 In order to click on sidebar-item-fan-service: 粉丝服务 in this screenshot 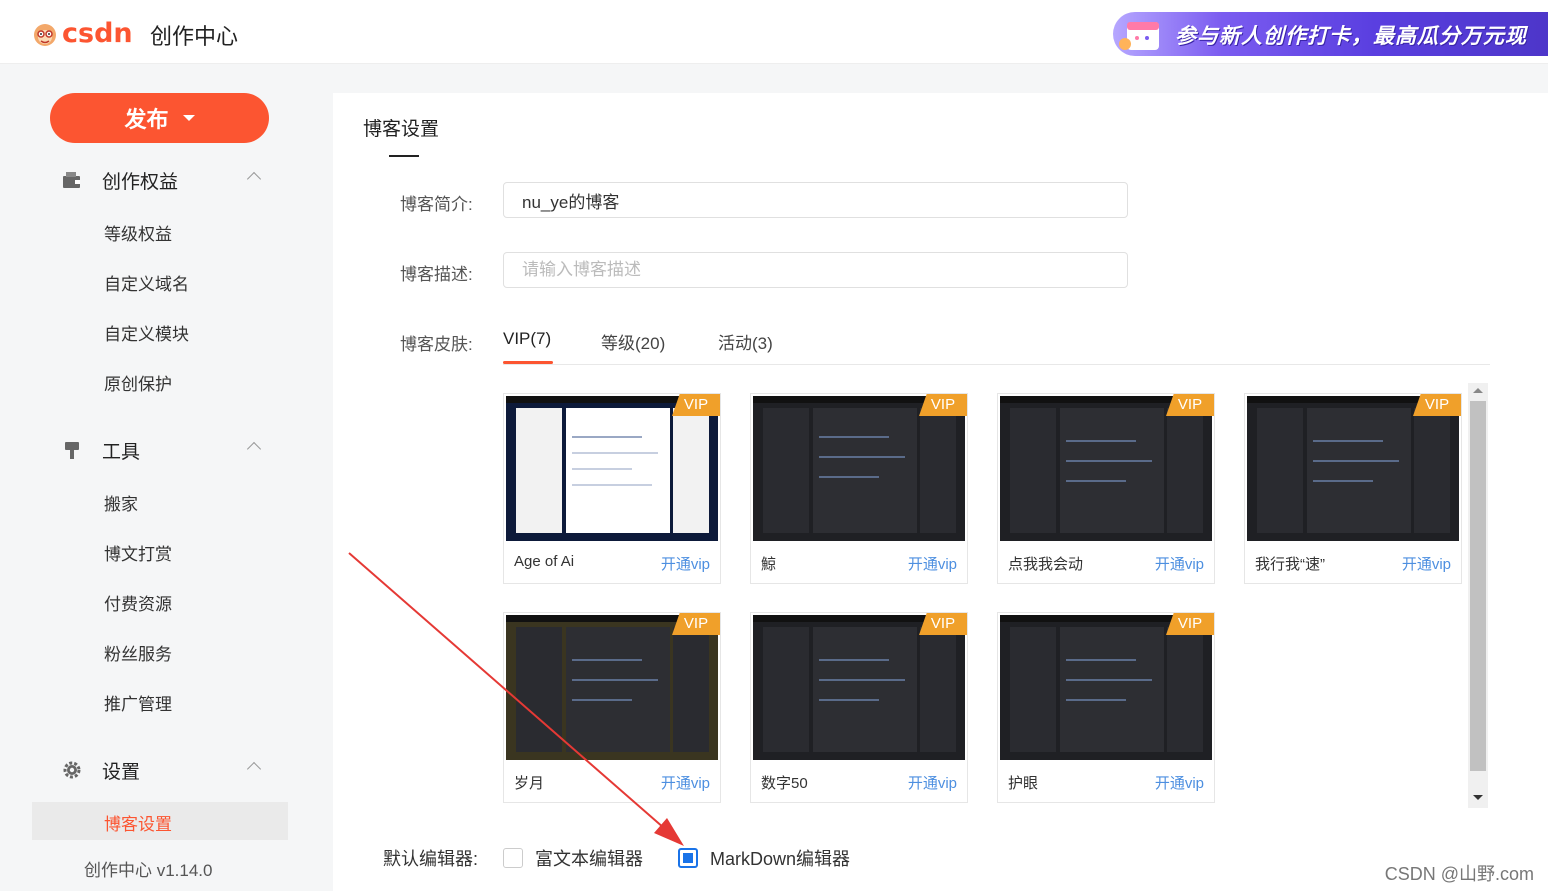, I will do `click(138, 652)`.